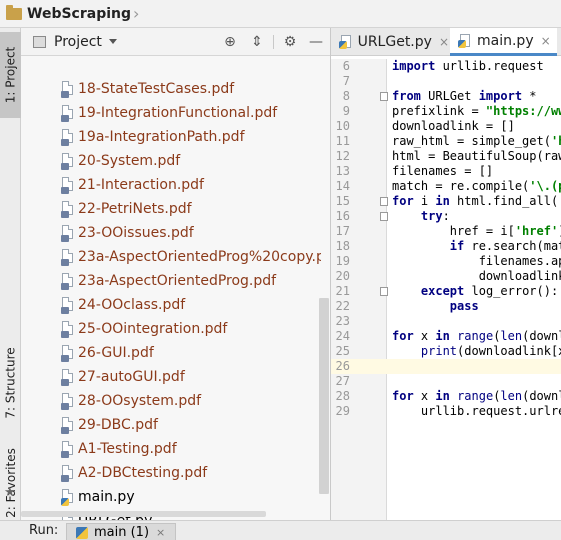 This screenshot has height=540, width=561. What do you see at coordinates (112, 41) in the screenshot?
I see `chevron-down-icon` at bounding box center [112, 41].